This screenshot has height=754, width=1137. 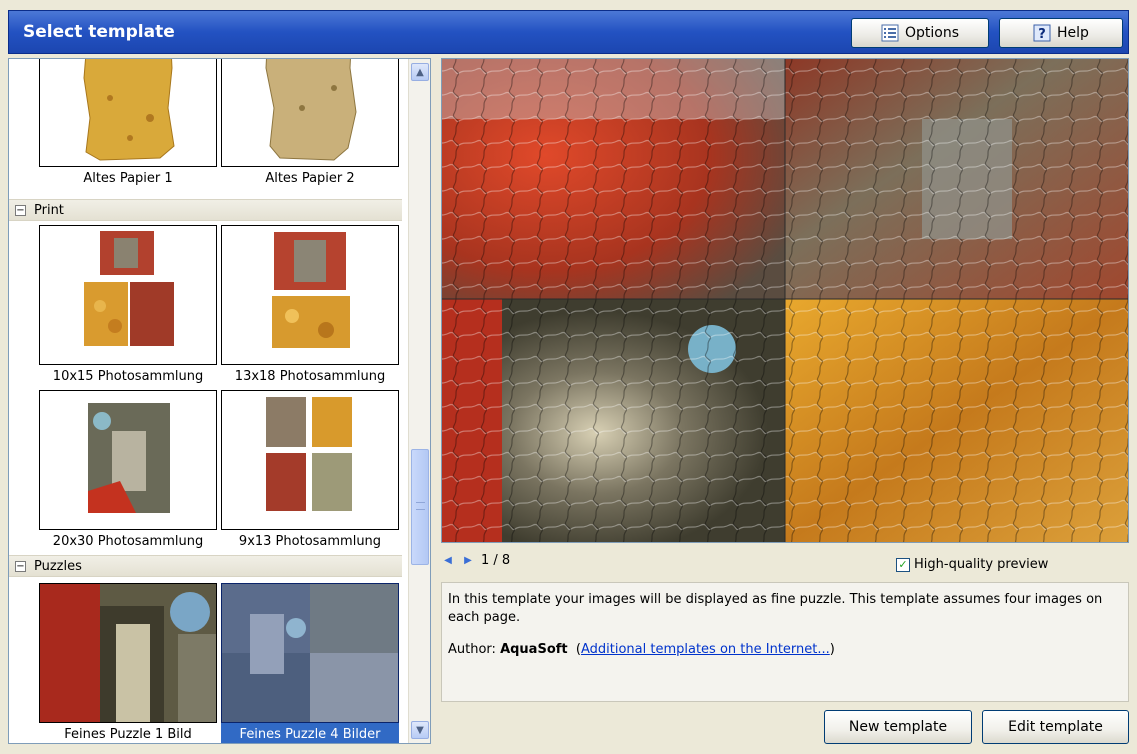 What do you see at coordinates (448, 561) in the screenshot?
I see `previous-page-icon: ◀` at bounding box center [448, 561].